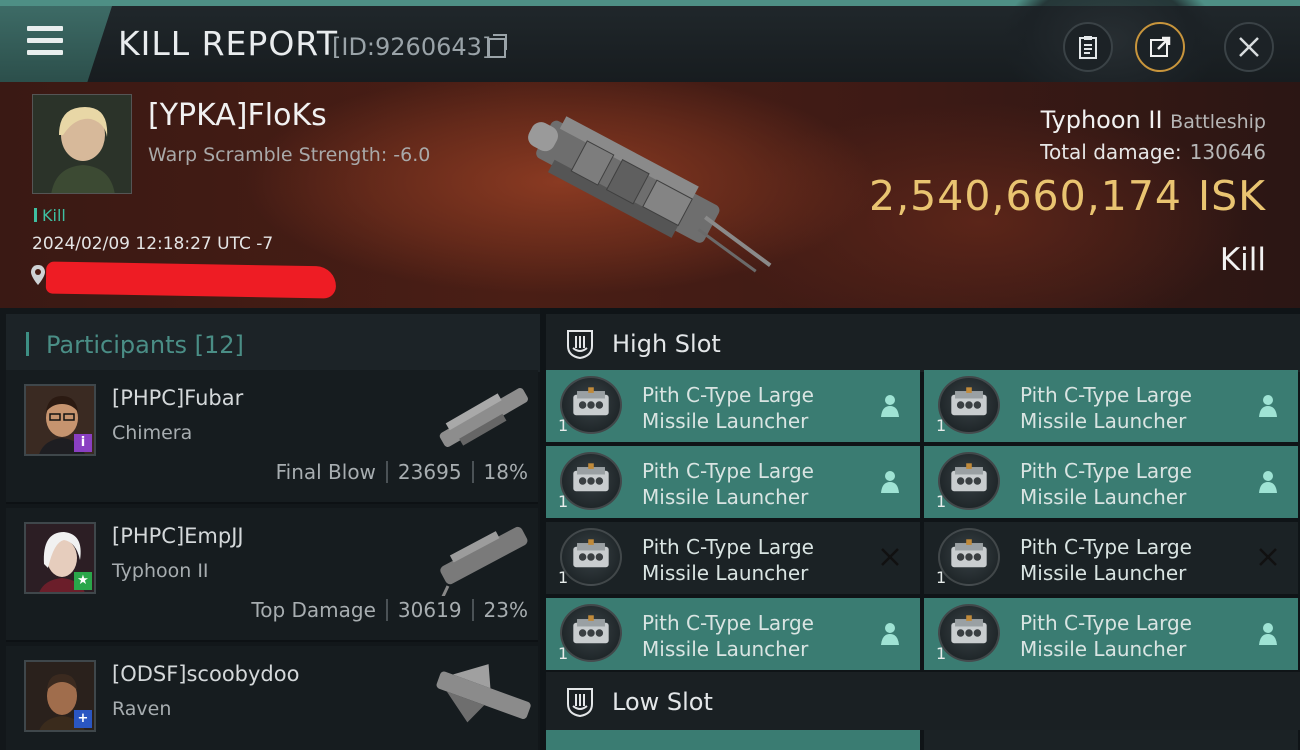  What do you see at coordinates (228, 43) in the screenshot?
I see `page-title: KILL REPORT` at bounding box center [228, 43].